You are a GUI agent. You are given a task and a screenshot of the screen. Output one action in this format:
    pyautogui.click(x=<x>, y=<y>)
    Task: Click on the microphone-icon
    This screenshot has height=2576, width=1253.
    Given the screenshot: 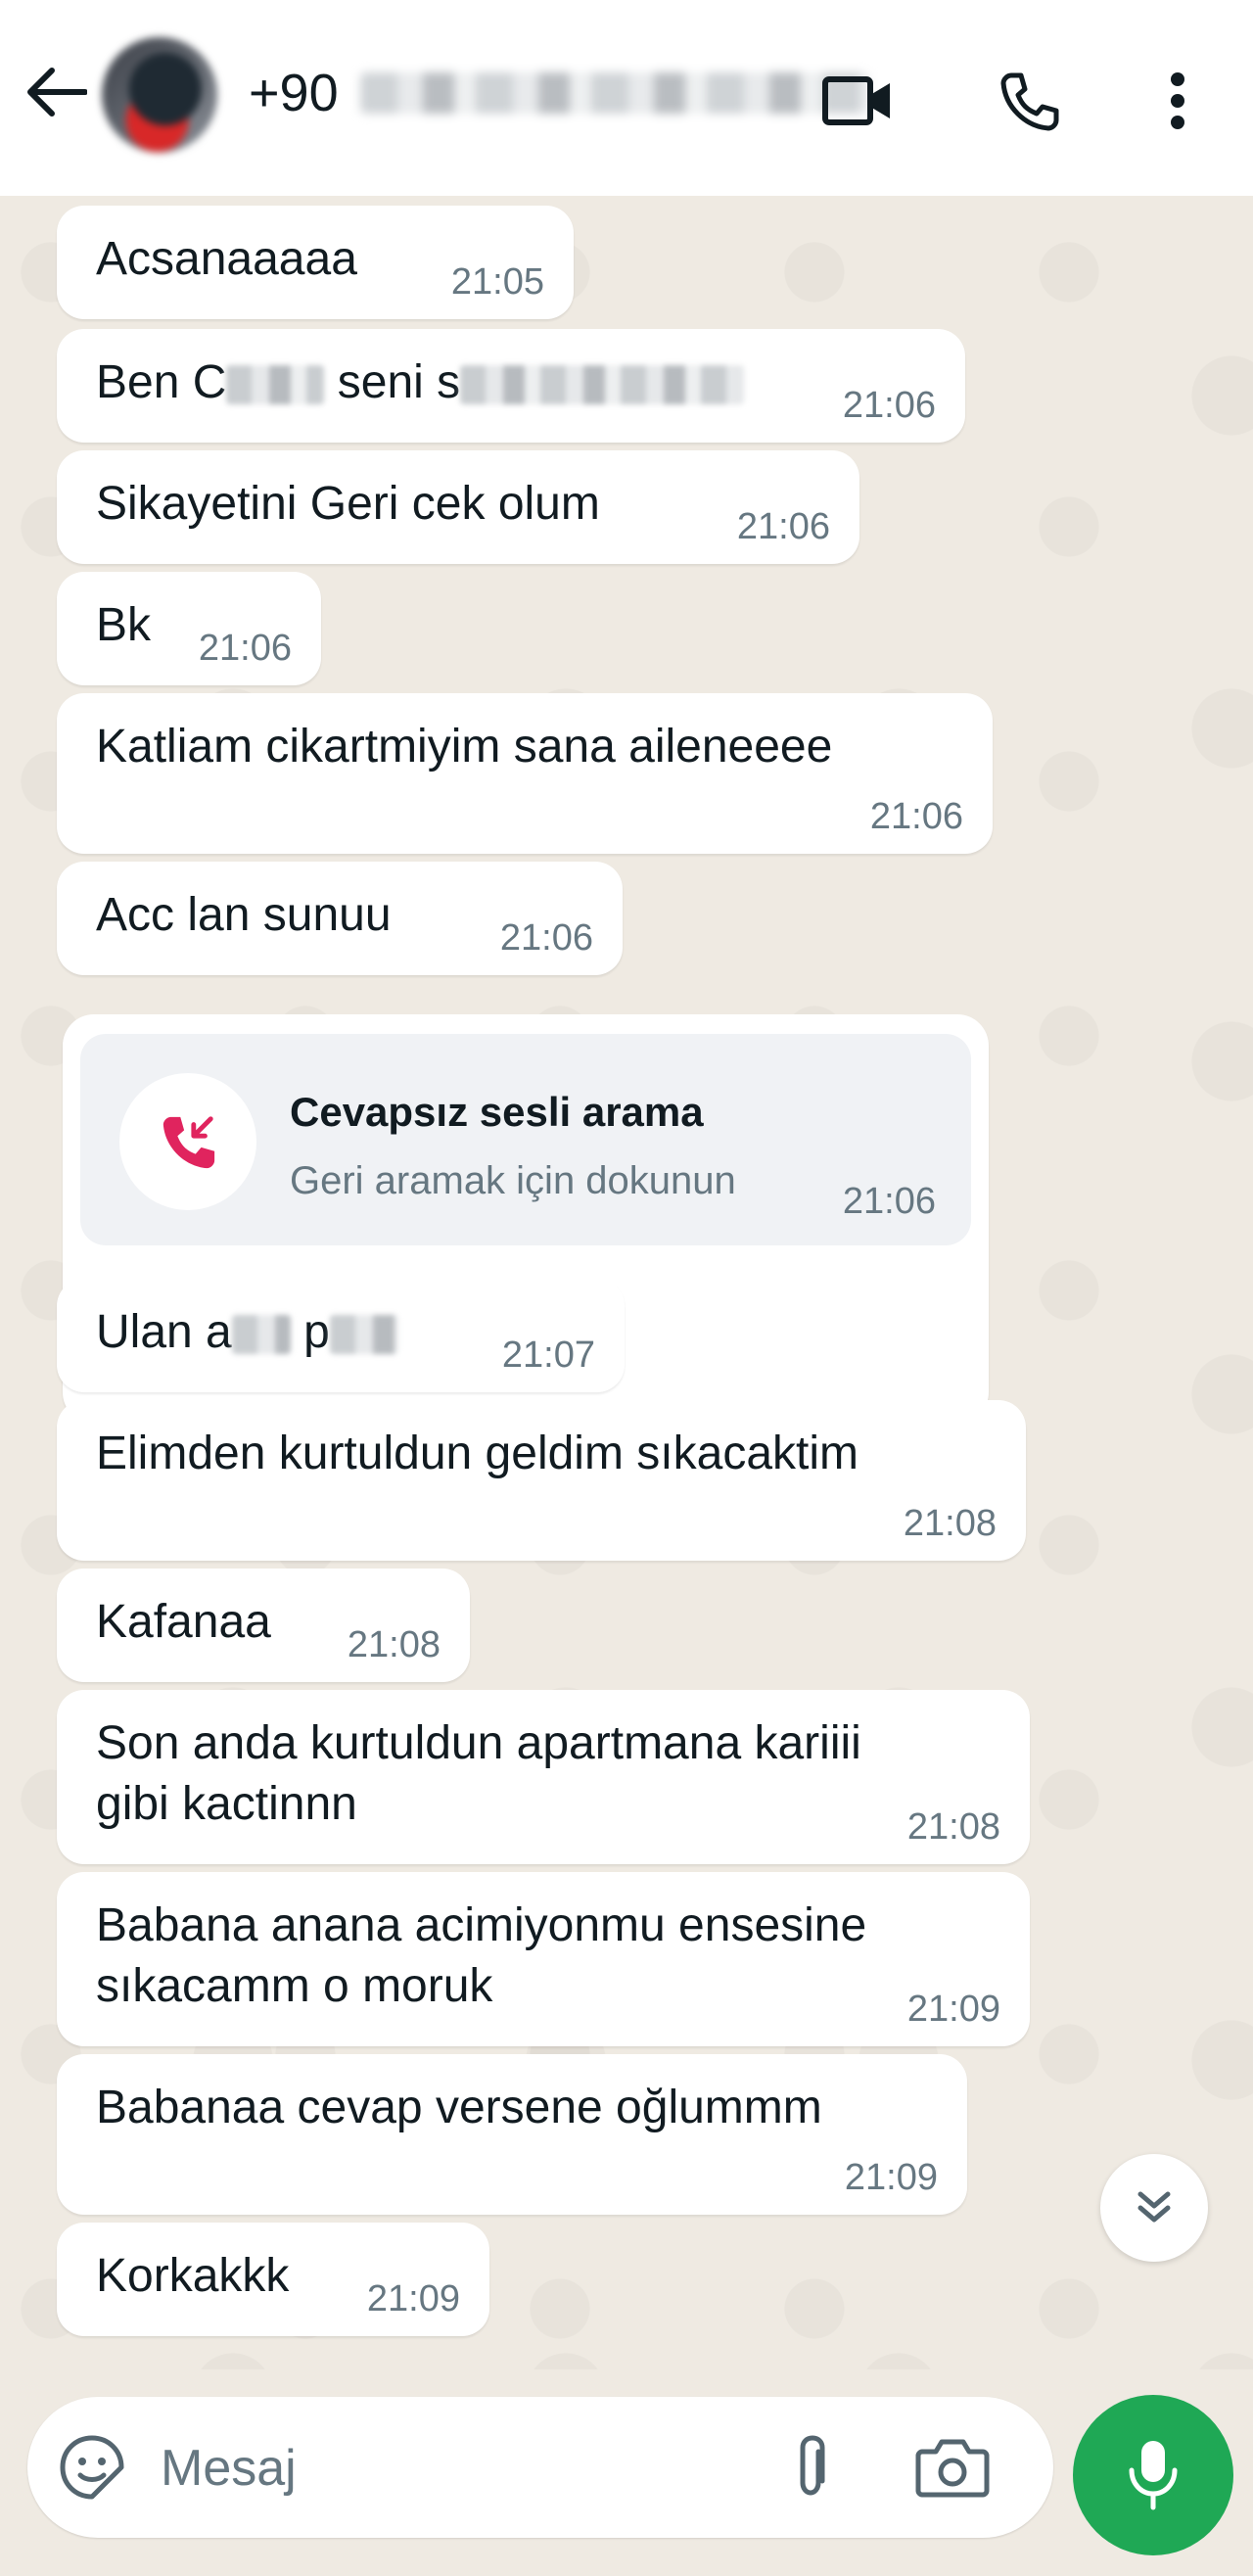 What is the action you would take?
    pyautogui.click(x=1153, y=2476)
    